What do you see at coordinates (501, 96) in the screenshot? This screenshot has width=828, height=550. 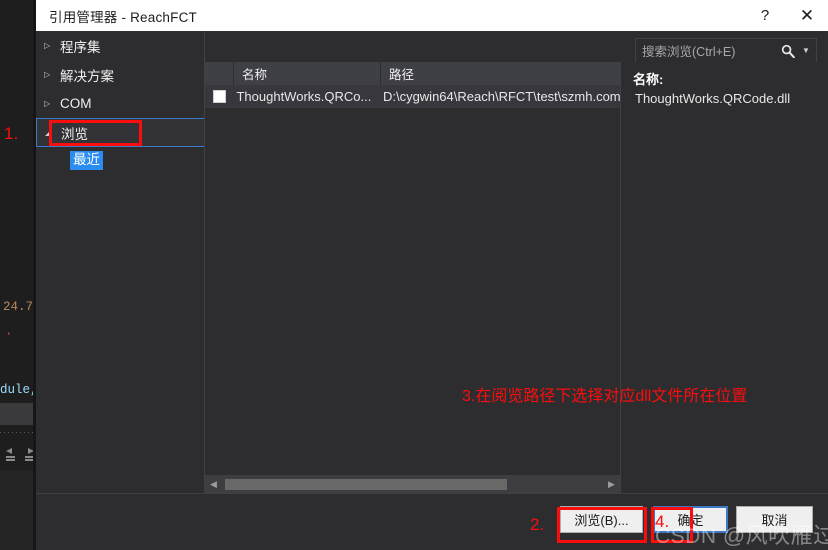 I see `row-path: D:\cygwin64\Reach\RFCT\test\szmh.com\` at bounding box center [501, 96].